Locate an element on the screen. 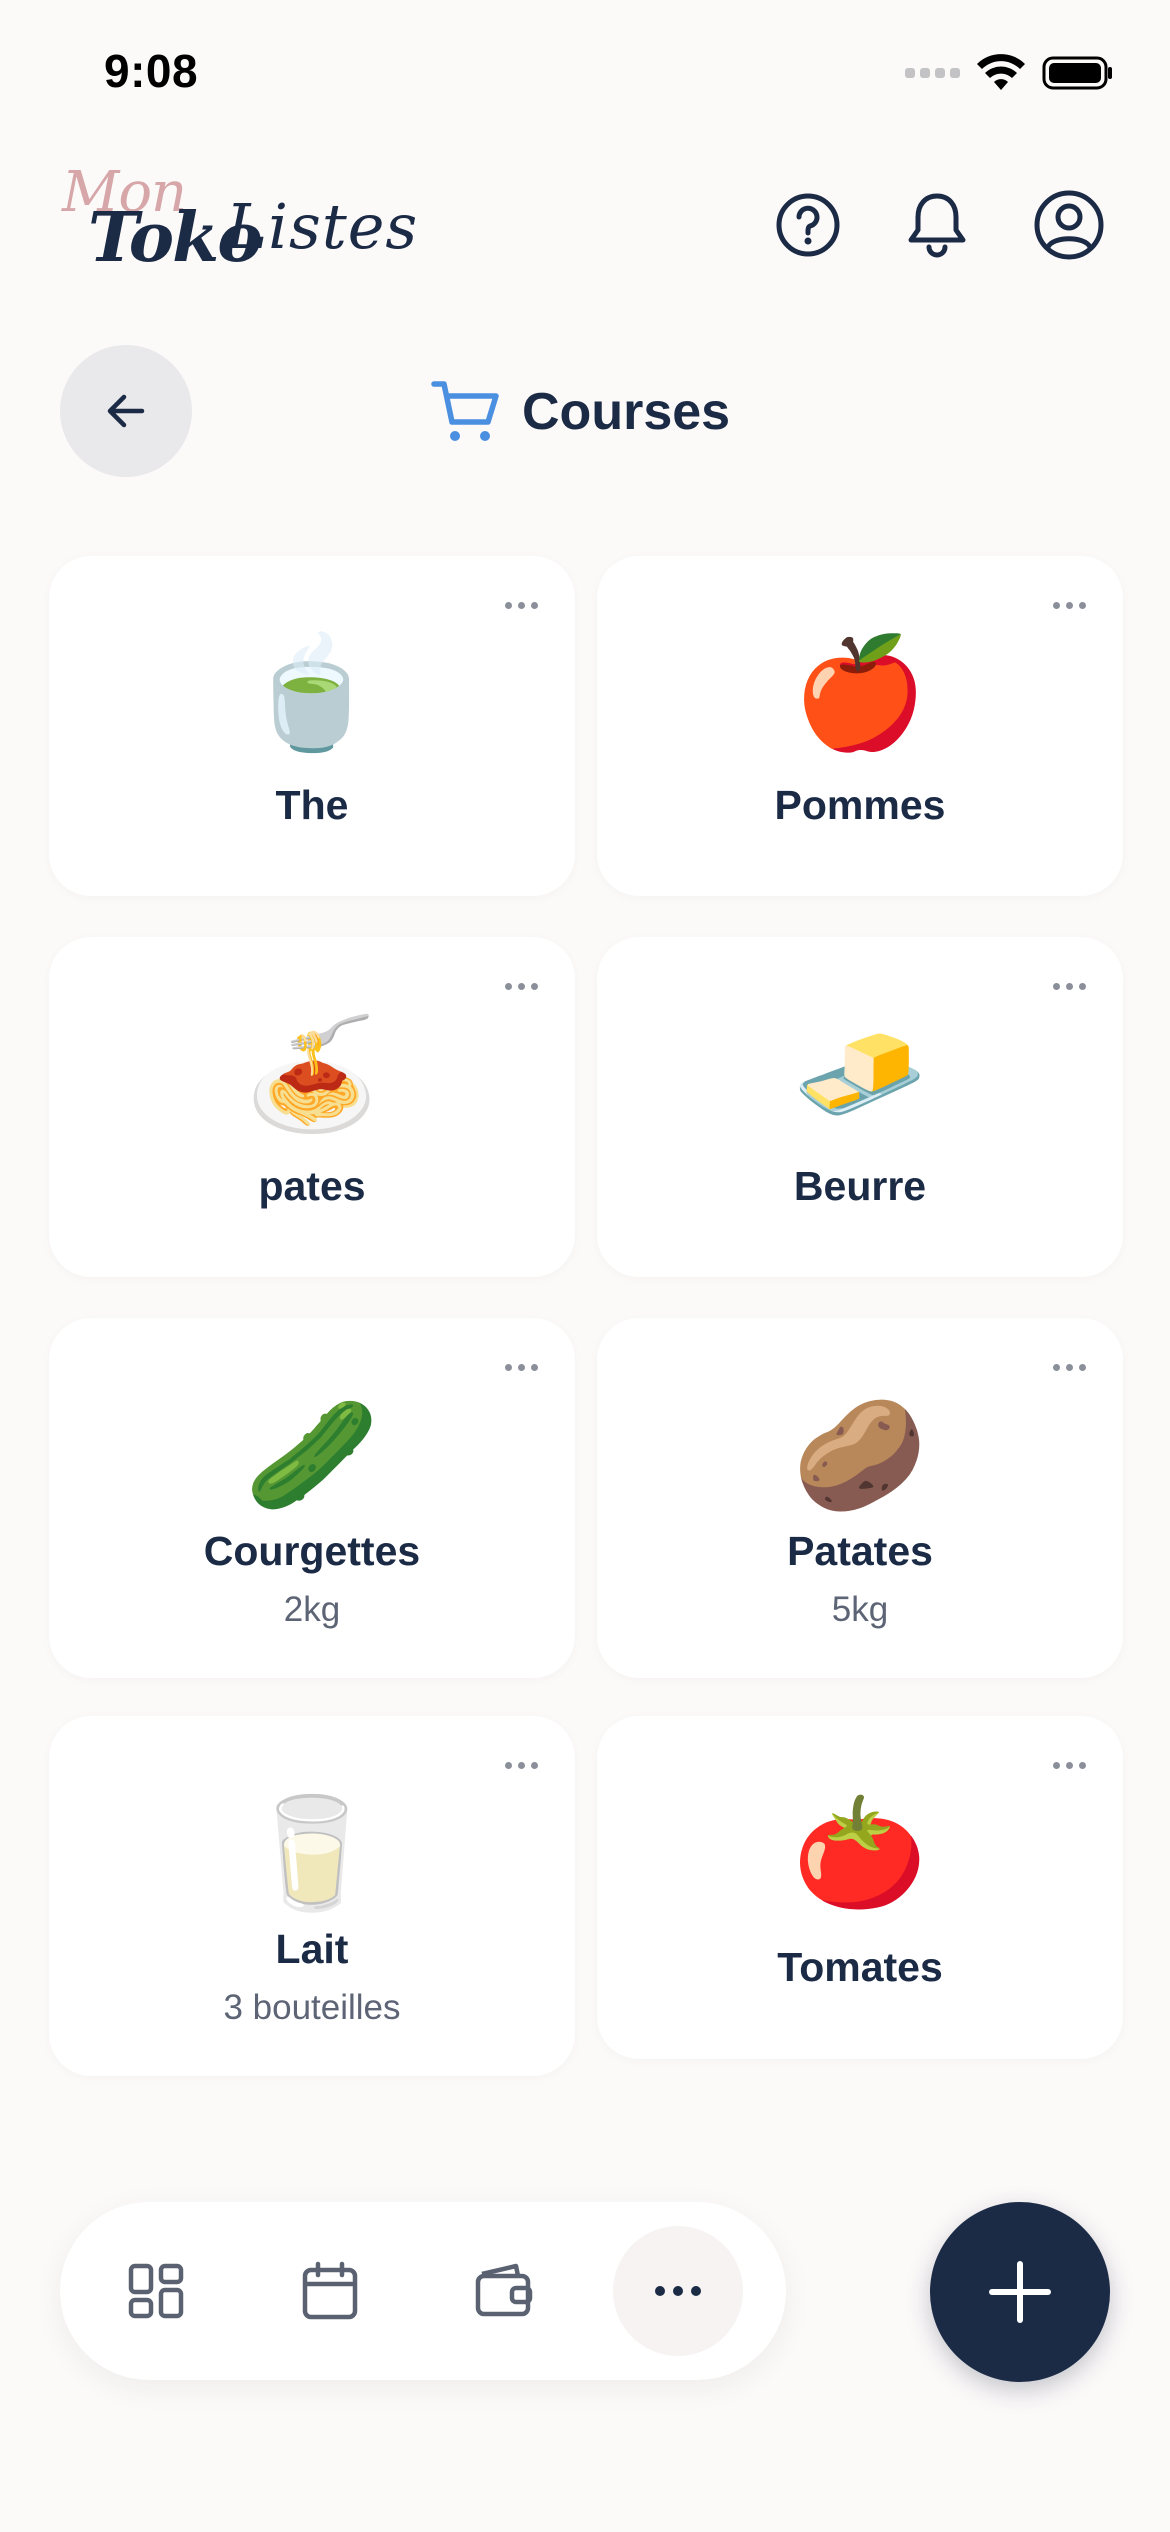  calendar-icon is located at coordinates (330, 2290).